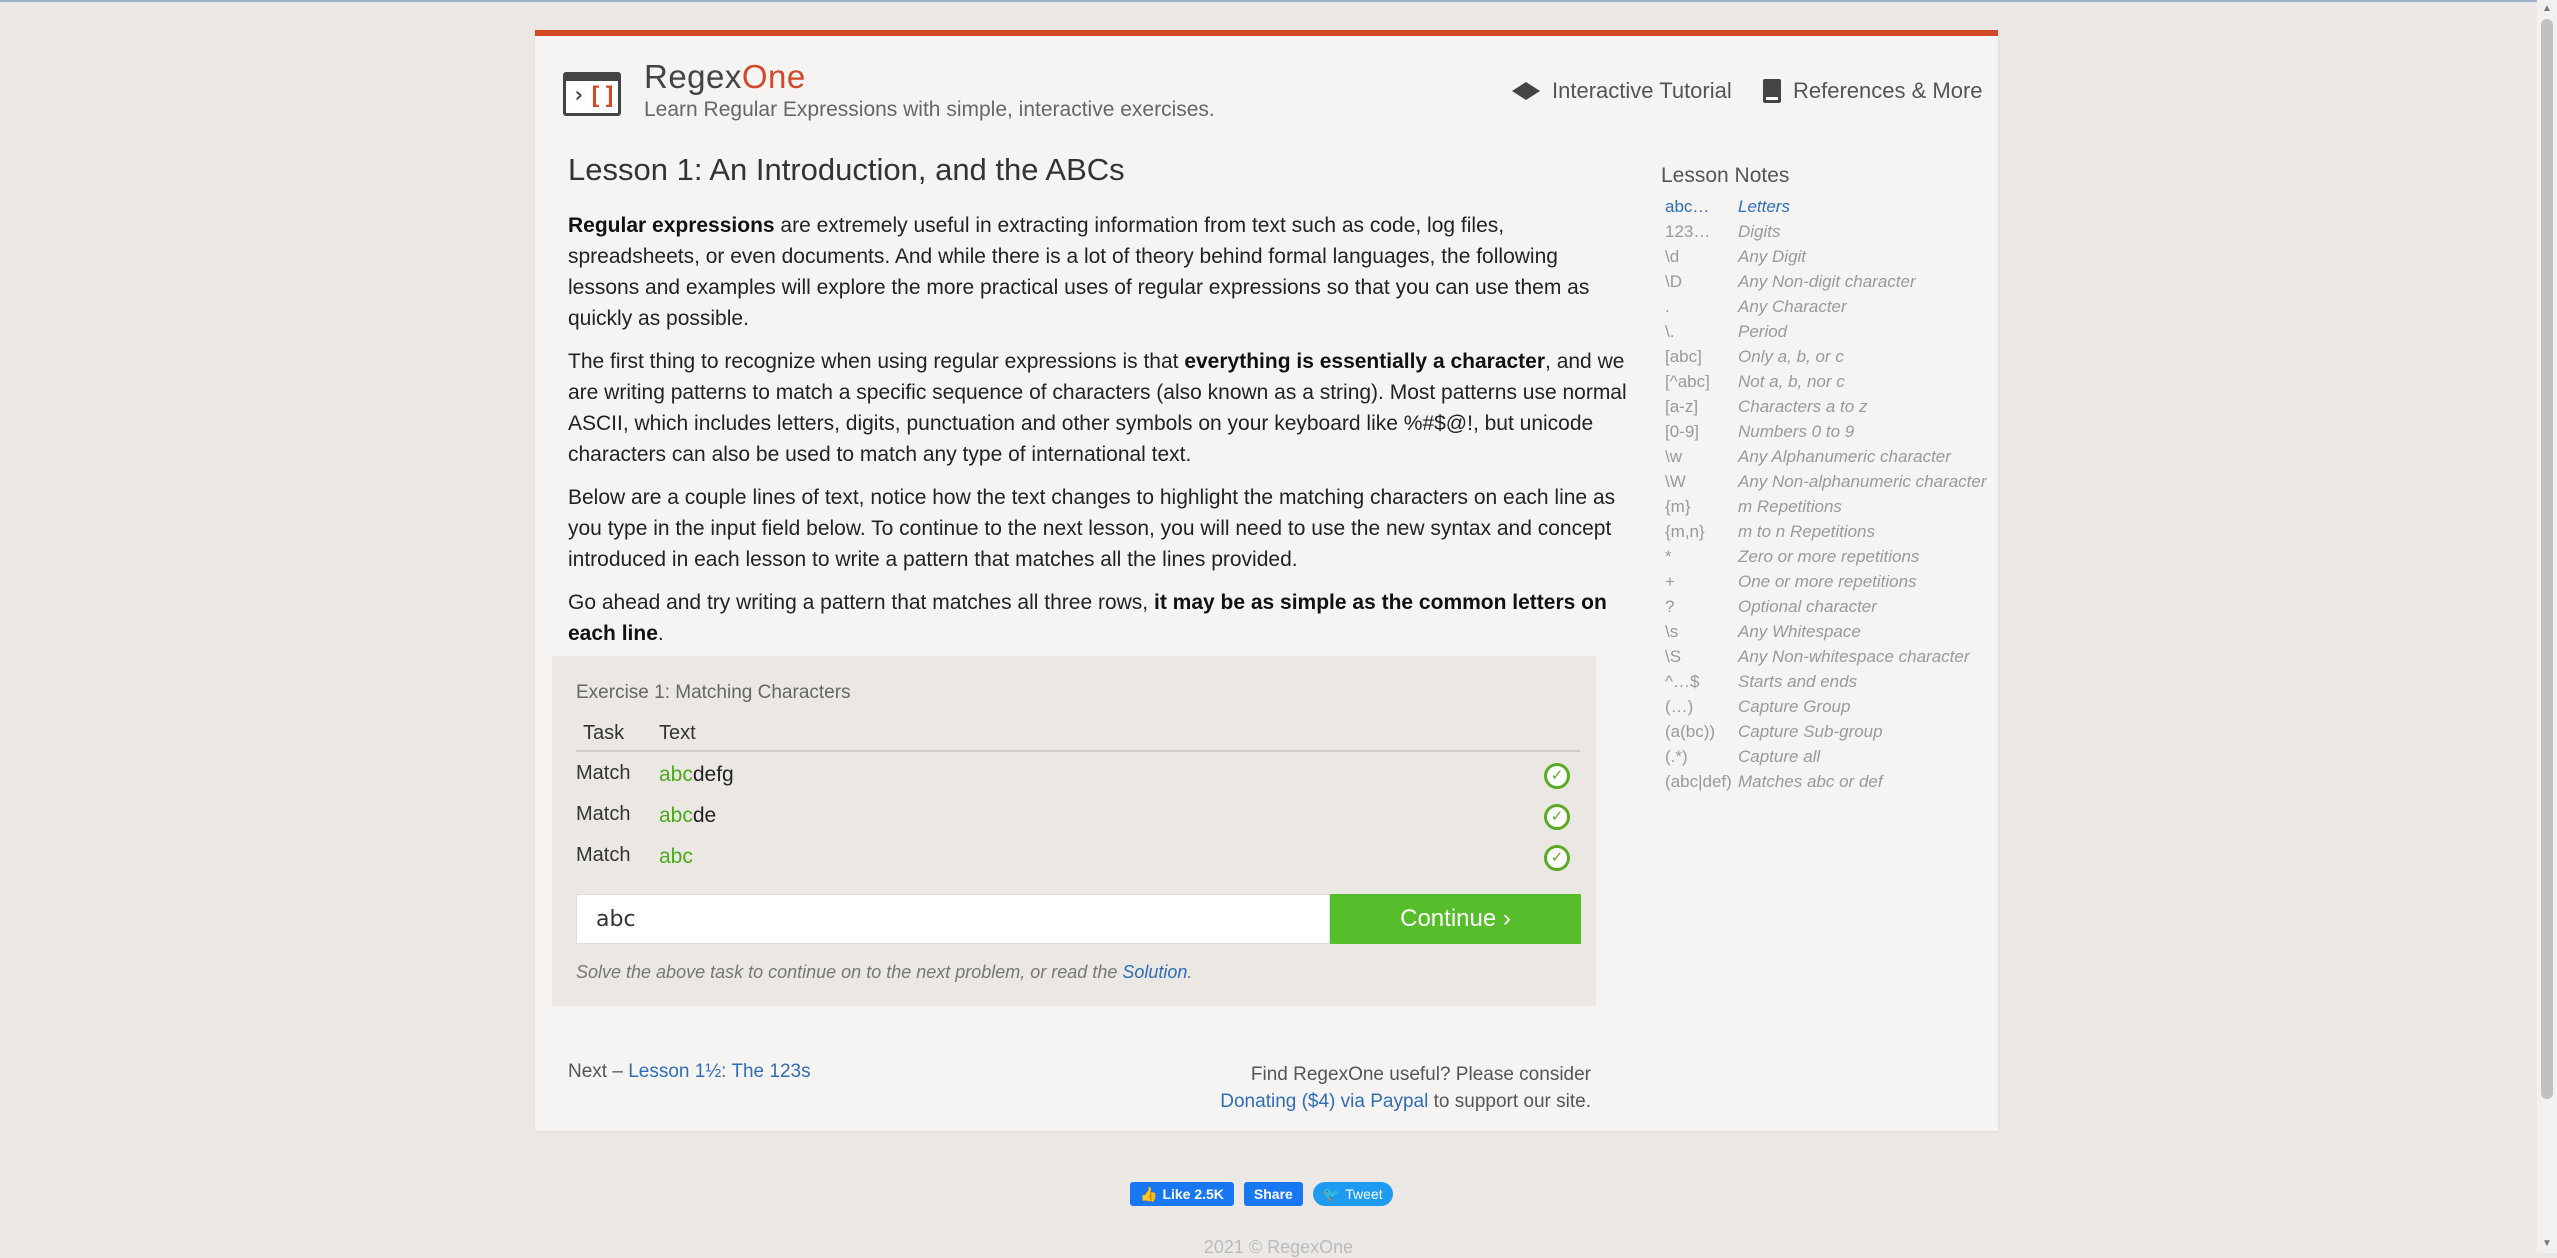  I want to click on note-description: One or more repetitions, so click(1827, 581).